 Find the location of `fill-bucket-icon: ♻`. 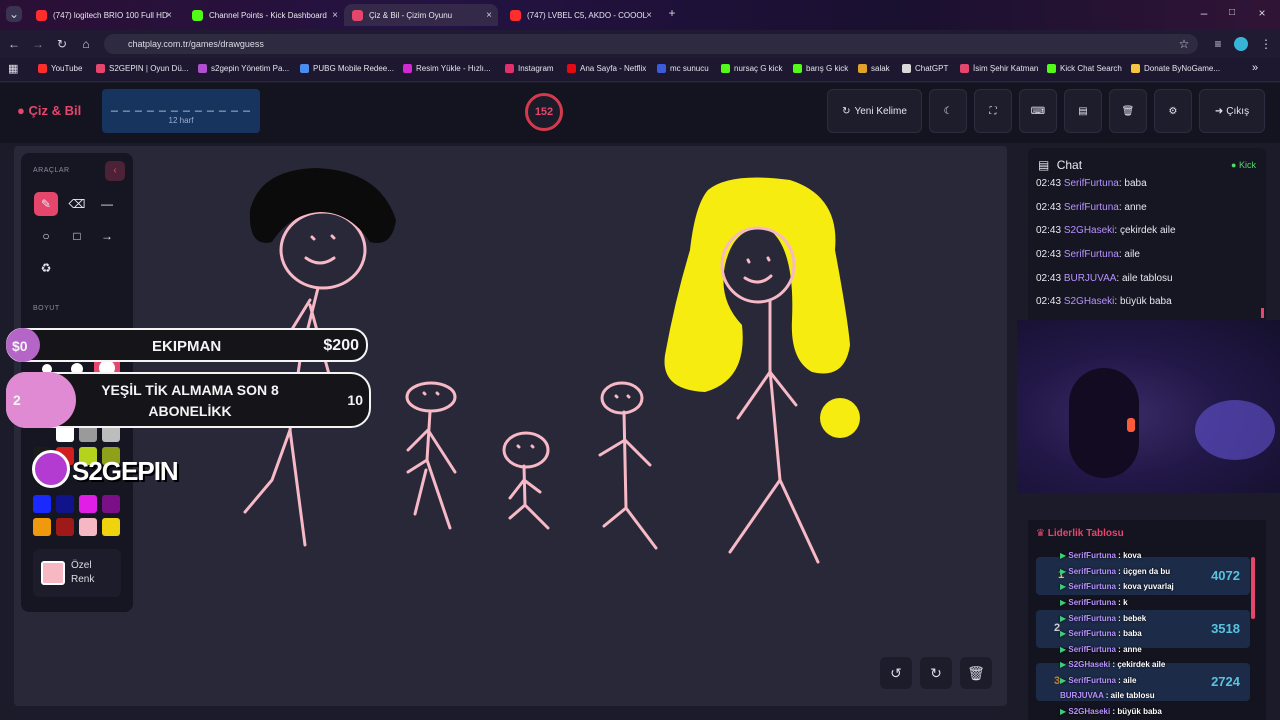

fill-bucket-icon: ♻ is located at coordinates (46, 268).